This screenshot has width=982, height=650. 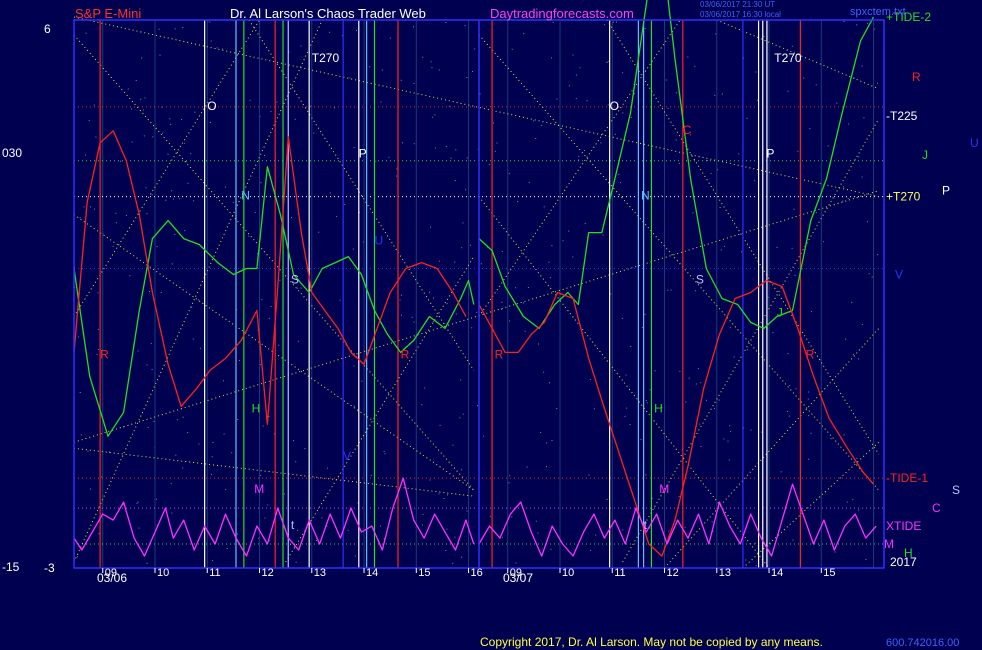 What do you see at coordinates (673, 573) in the screenshot?
I see `x-tick-label: 12` at bounding box center [673, 573].